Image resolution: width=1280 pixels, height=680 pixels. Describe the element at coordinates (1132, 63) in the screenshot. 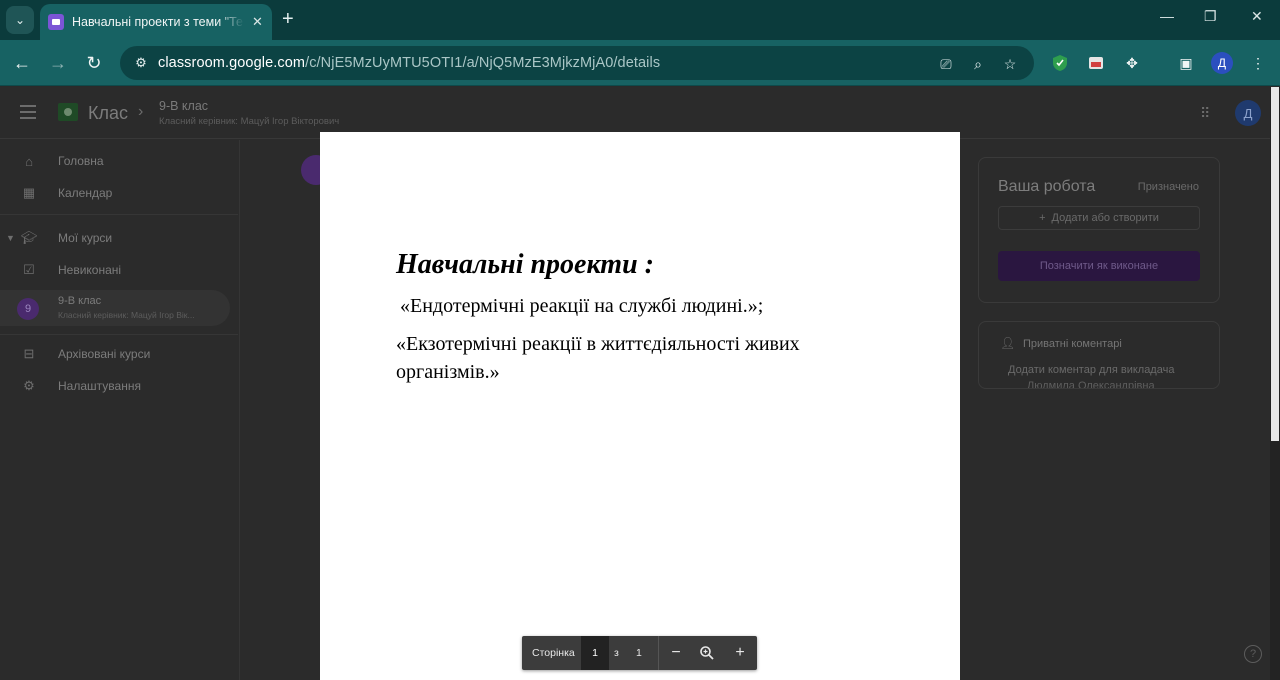

I see `puzzle-extensions-icon: ✥` at that location.